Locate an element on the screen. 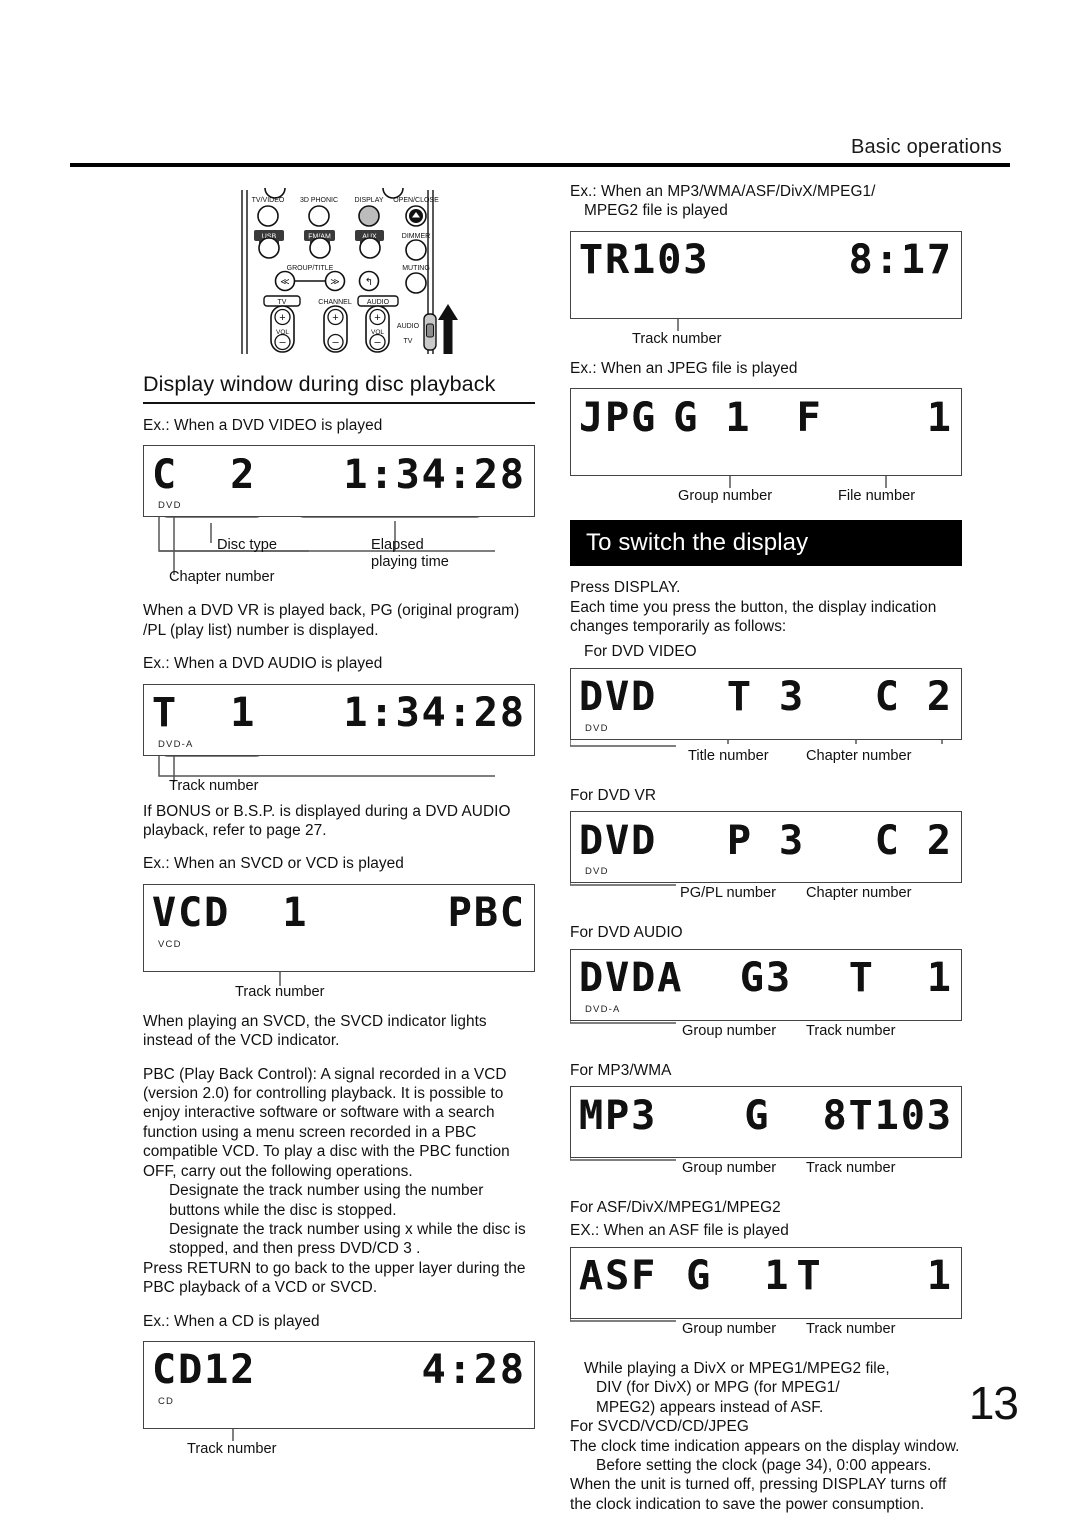  instruction-press-display: Press DISPLAY. is located at coordinates (625, 588).